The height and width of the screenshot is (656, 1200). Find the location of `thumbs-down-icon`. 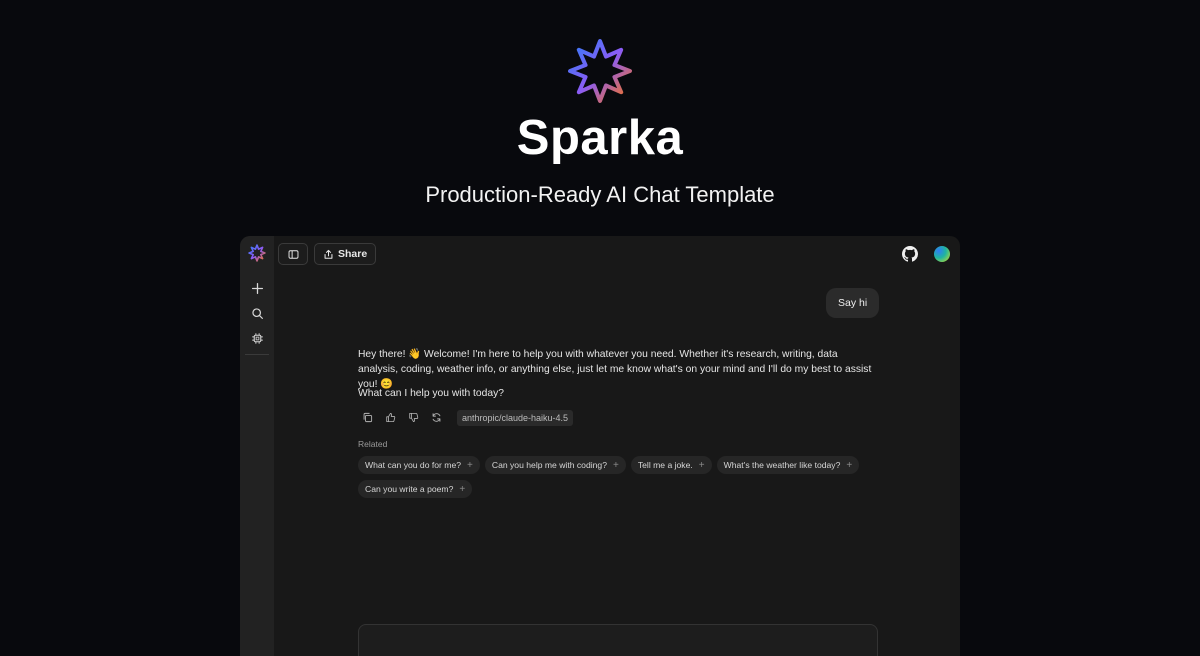

thumbs-down-icon is located at coordinates (414, 417).